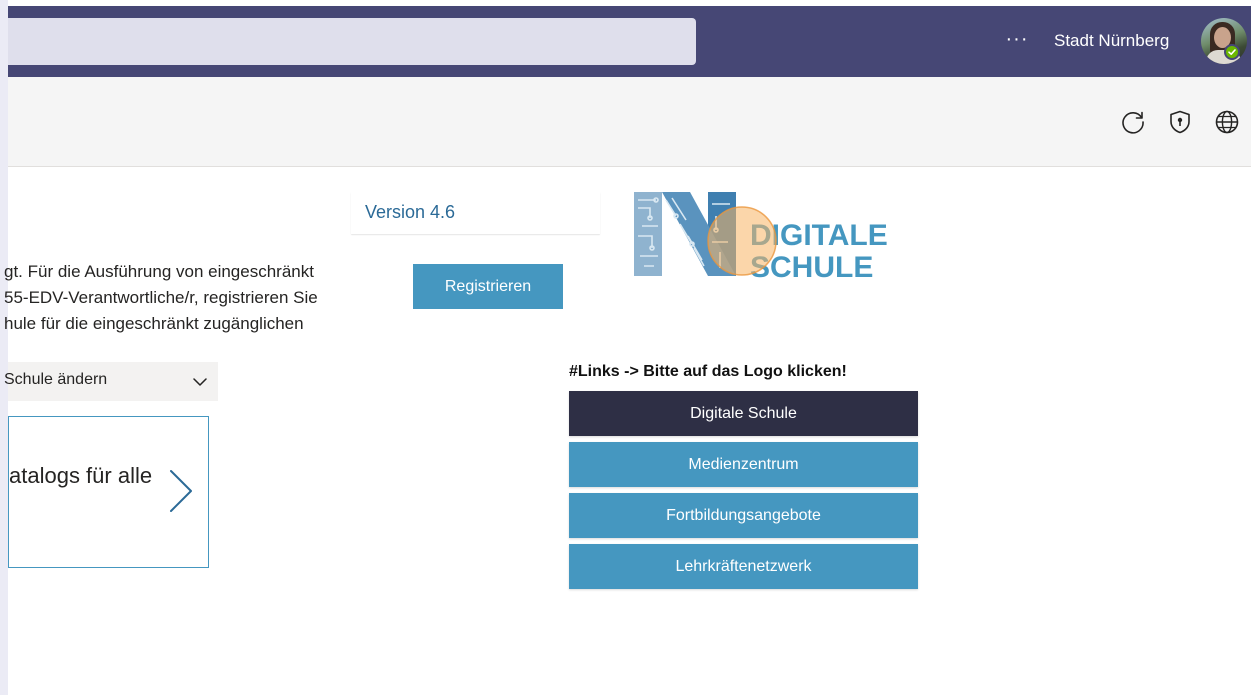  I want to click on catalog-card: atalogs für alle, so click(108, 492).